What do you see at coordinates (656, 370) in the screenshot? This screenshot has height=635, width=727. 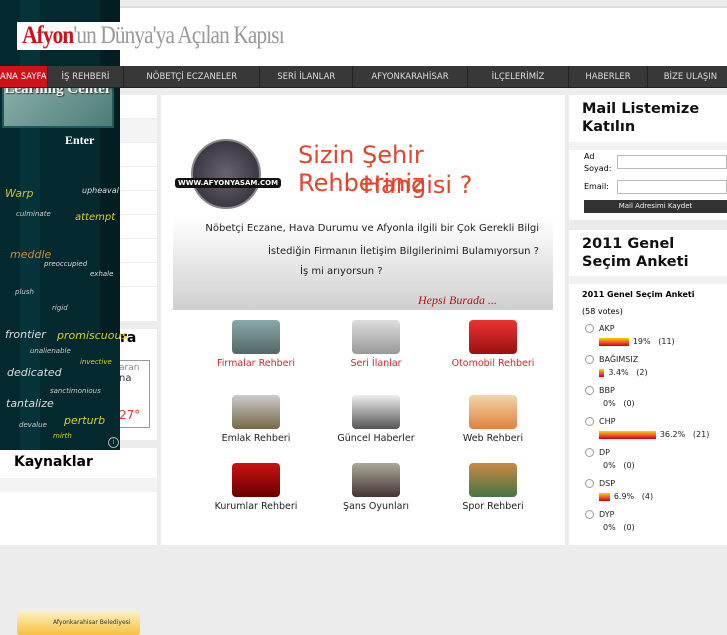 I see `poll-option: BAĞIMSIZ 3.4% (2)` at bounding box center [656, 370].